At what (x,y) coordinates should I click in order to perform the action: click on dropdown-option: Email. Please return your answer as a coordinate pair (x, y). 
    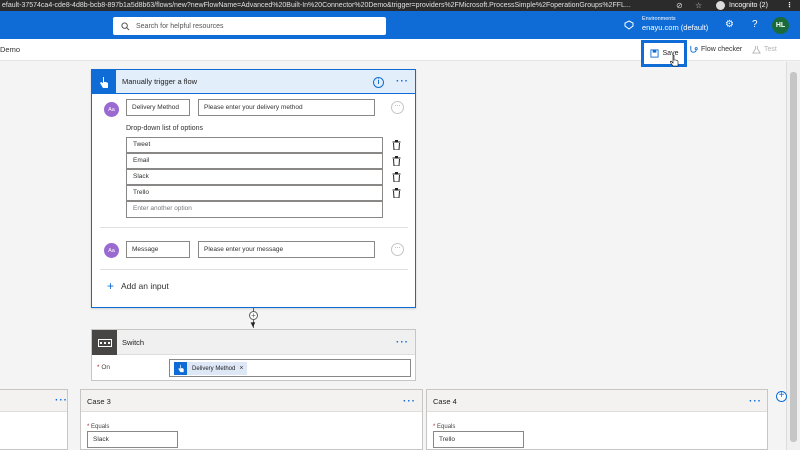
    Looking at the image, I should click on (254, 161).